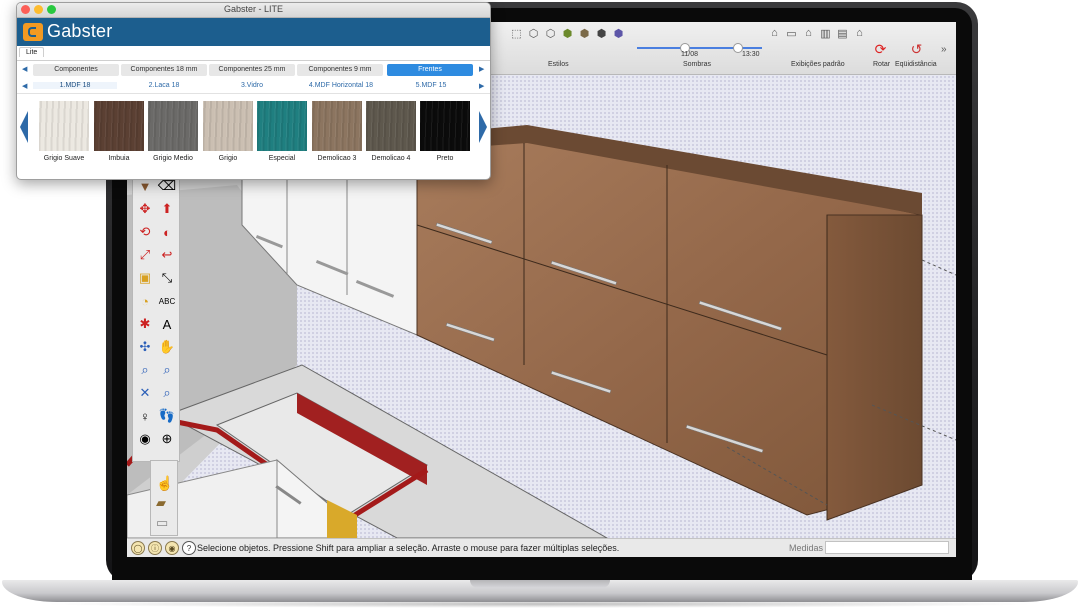 This screenshot has height=612, width=1080. Describe the element at coordinates (916, 64) in the screenshot. I see `equidistance-label: Eqüidistância` at that location.